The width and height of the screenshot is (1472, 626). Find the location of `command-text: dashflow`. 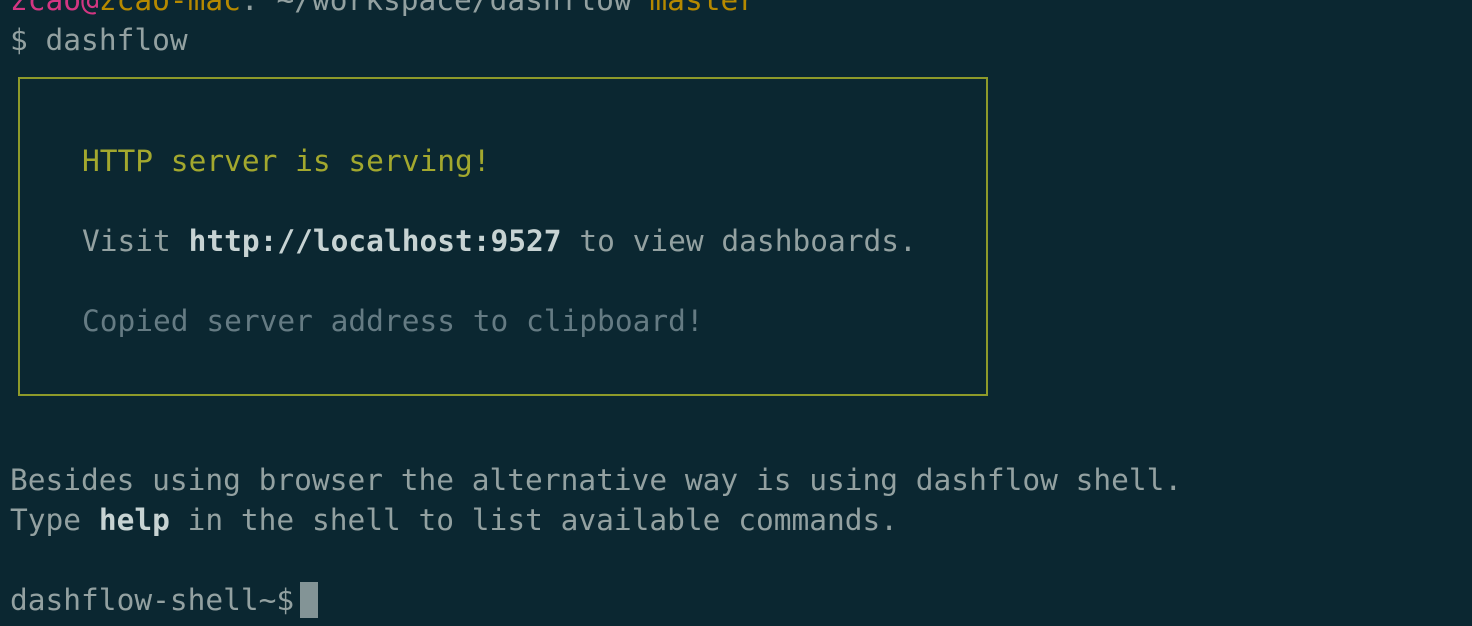

command-text: dashflow is located at coordinates (116, 40).